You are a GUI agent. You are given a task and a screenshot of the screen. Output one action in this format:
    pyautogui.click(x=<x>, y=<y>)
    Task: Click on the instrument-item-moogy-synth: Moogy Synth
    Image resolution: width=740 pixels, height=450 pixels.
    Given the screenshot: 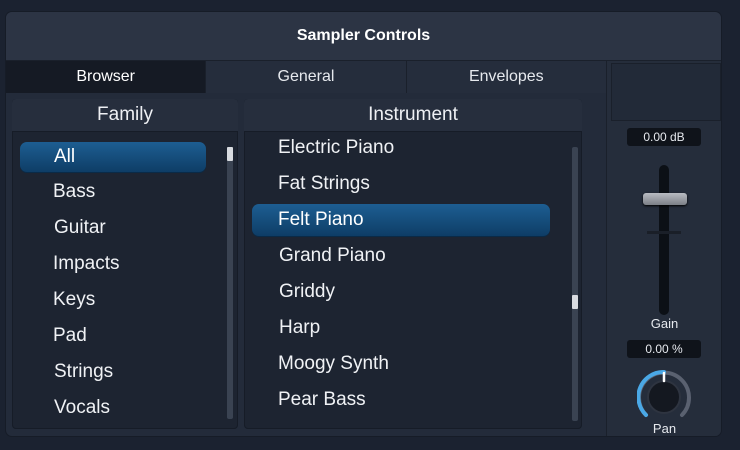 What is the action you would take?
    pyautogui.click(x=333, y=364)
    